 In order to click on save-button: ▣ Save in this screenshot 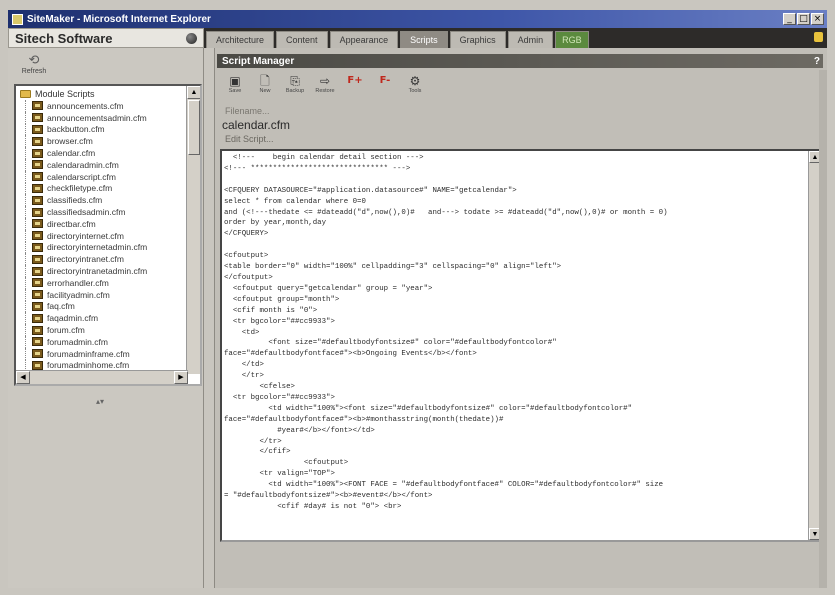, I will do `click(235, 87)`.